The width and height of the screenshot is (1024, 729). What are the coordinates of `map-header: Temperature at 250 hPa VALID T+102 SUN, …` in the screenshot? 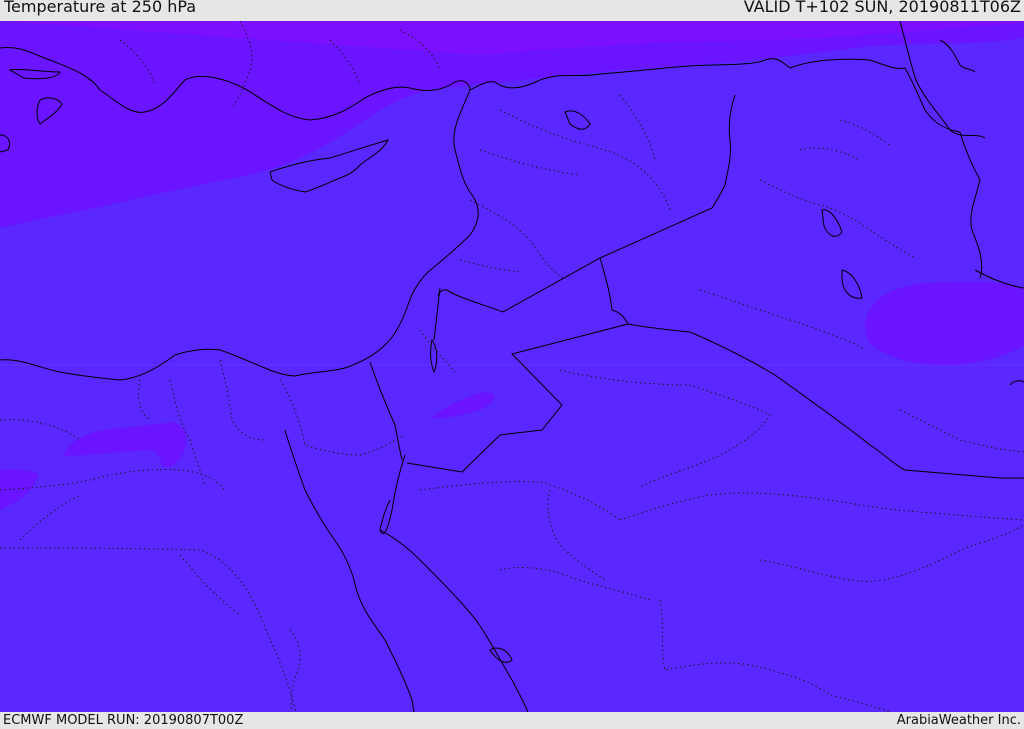 It's located at (512, 10).